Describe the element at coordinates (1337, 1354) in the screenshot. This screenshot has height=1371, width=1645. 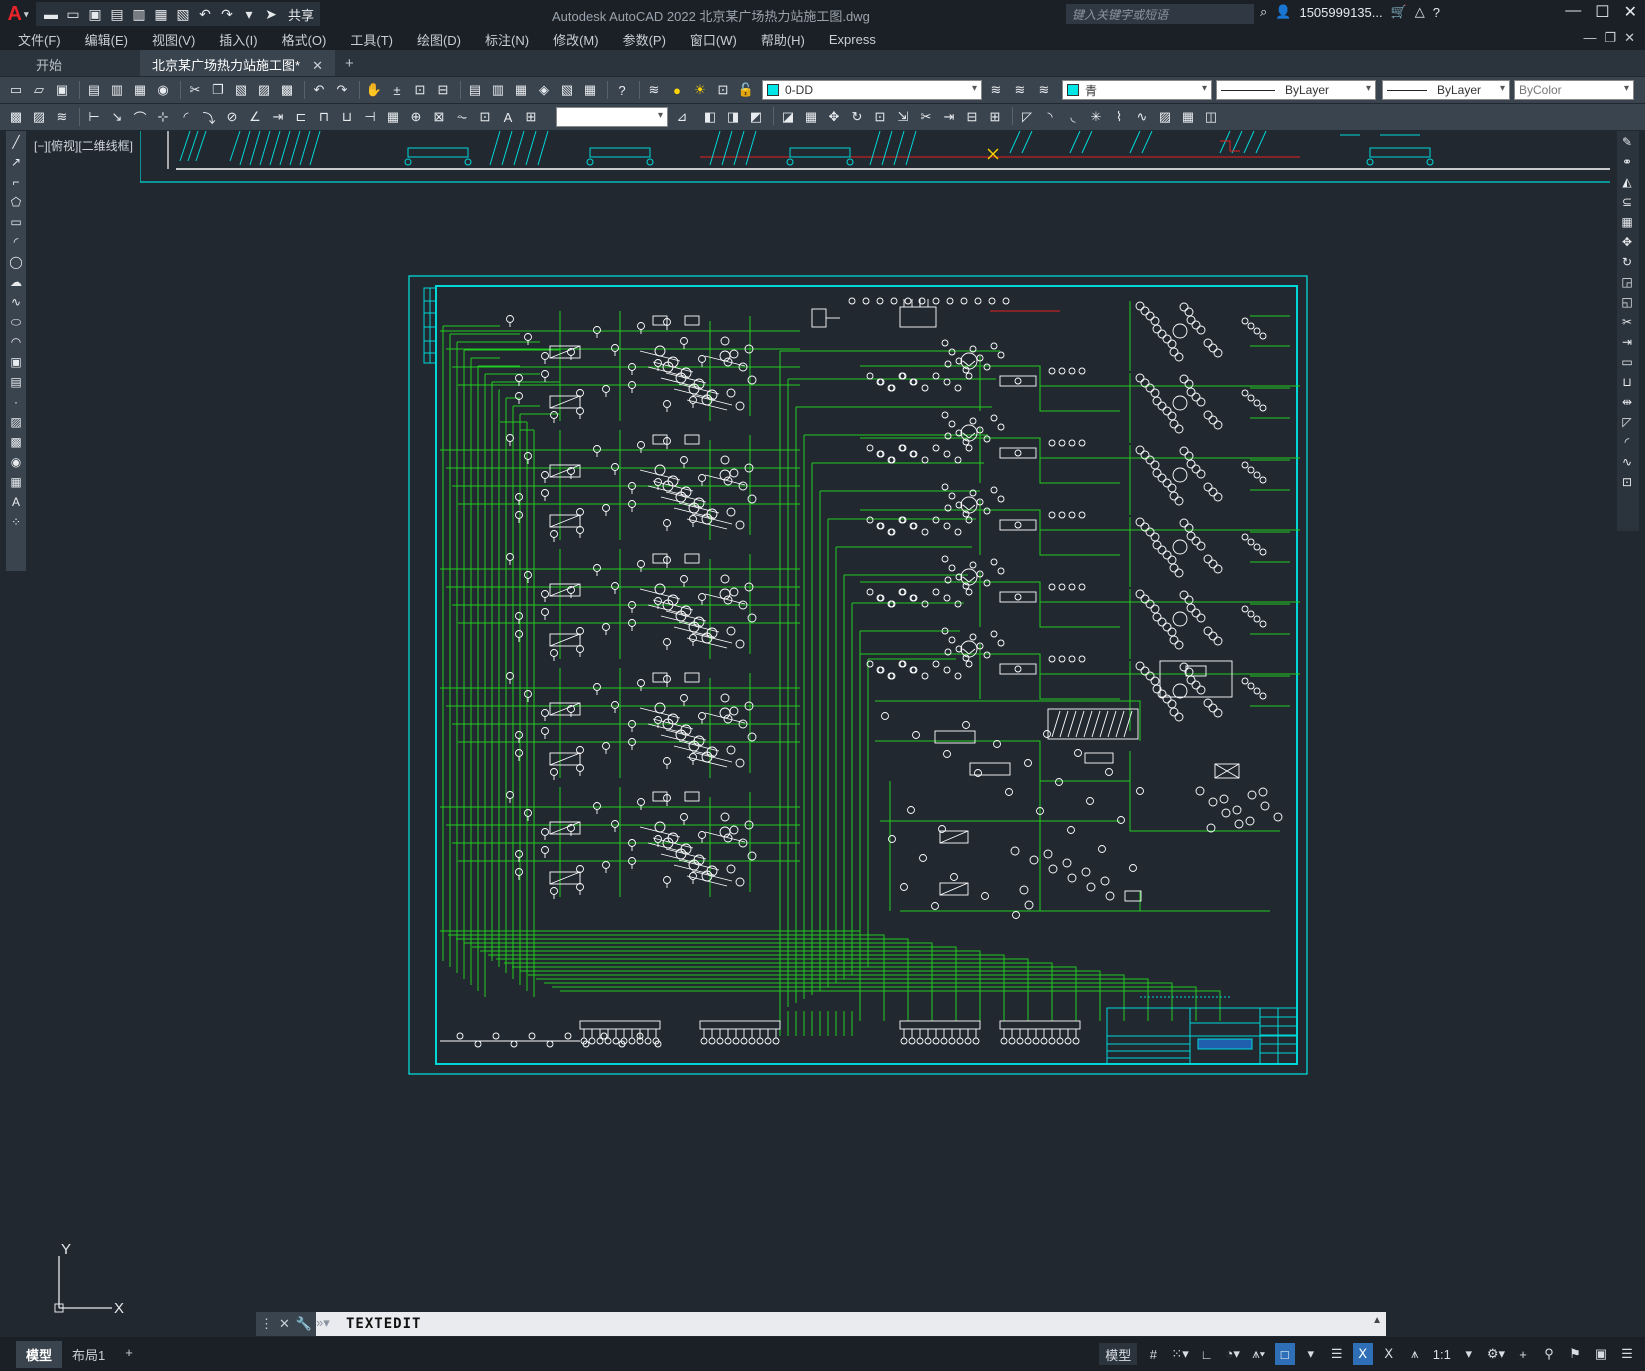
I see `lineweight-icon: ☰` at that location.